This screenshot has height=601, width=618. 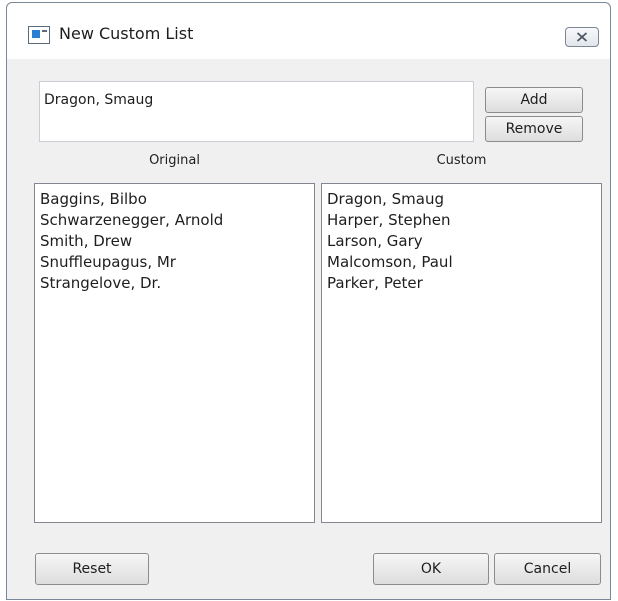 I want to click on window-title: New Custom List, so click(x=126, y=33).